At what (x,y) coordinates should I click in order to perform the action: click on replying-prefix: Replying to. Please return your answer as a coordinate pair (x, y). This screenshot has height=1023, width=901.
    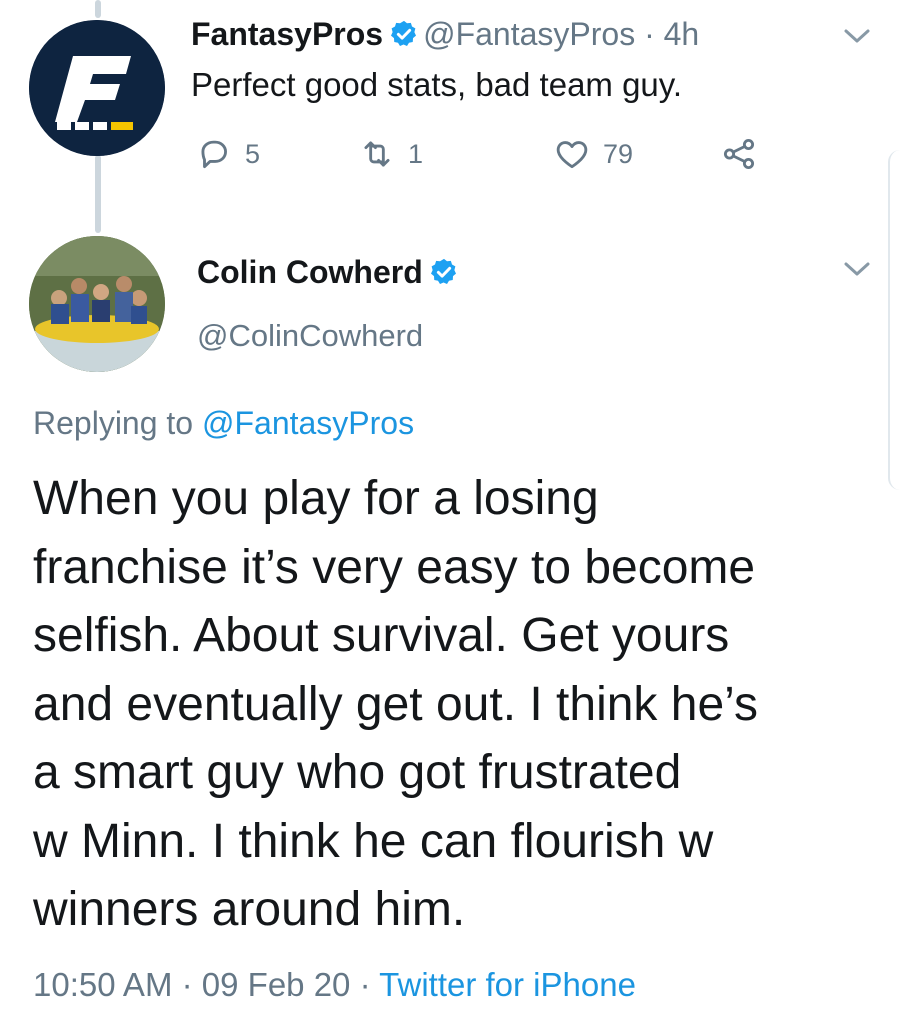
    Looking at the image, I should click on (113, 423).